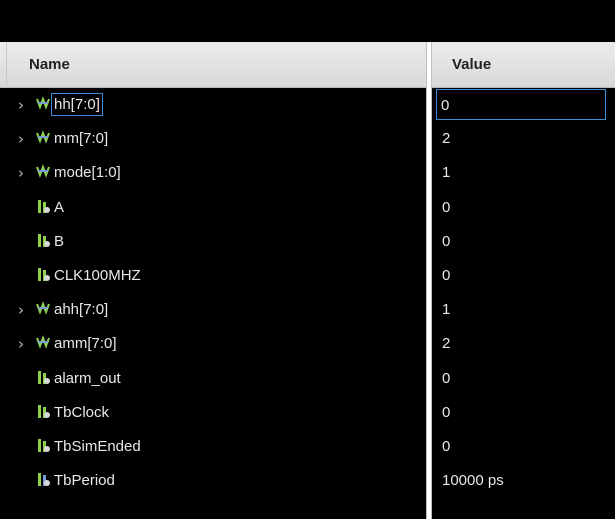 The height and width of the screenshot is (519, 615). I want to click on signal-row: › ahh[7:0] 1, so click(307, 310).